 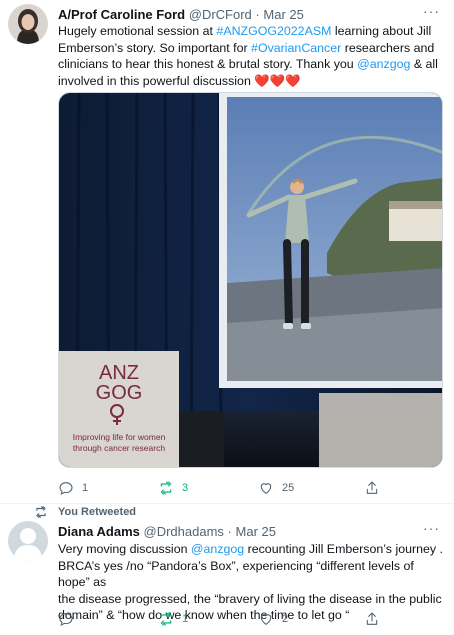 What do you see at coordinates (185, 488) in the screenshot?
I see `retweet-count: 3` at bounding box center [185, 488].